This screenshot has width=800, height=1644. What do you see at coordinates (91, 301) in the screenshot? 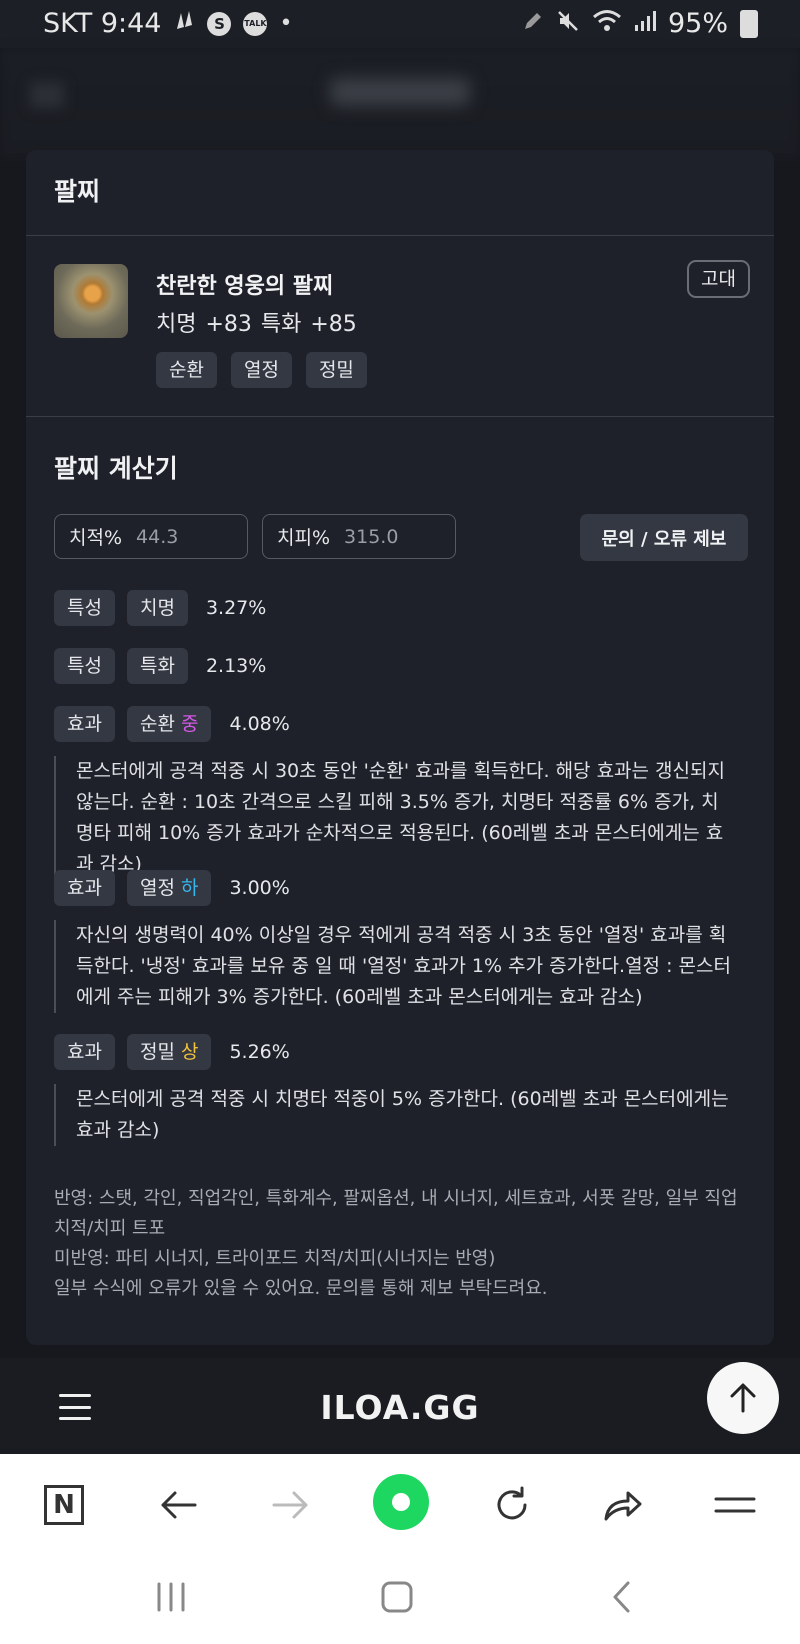
I see `bracelet-image` at bounding box center [91, 301].